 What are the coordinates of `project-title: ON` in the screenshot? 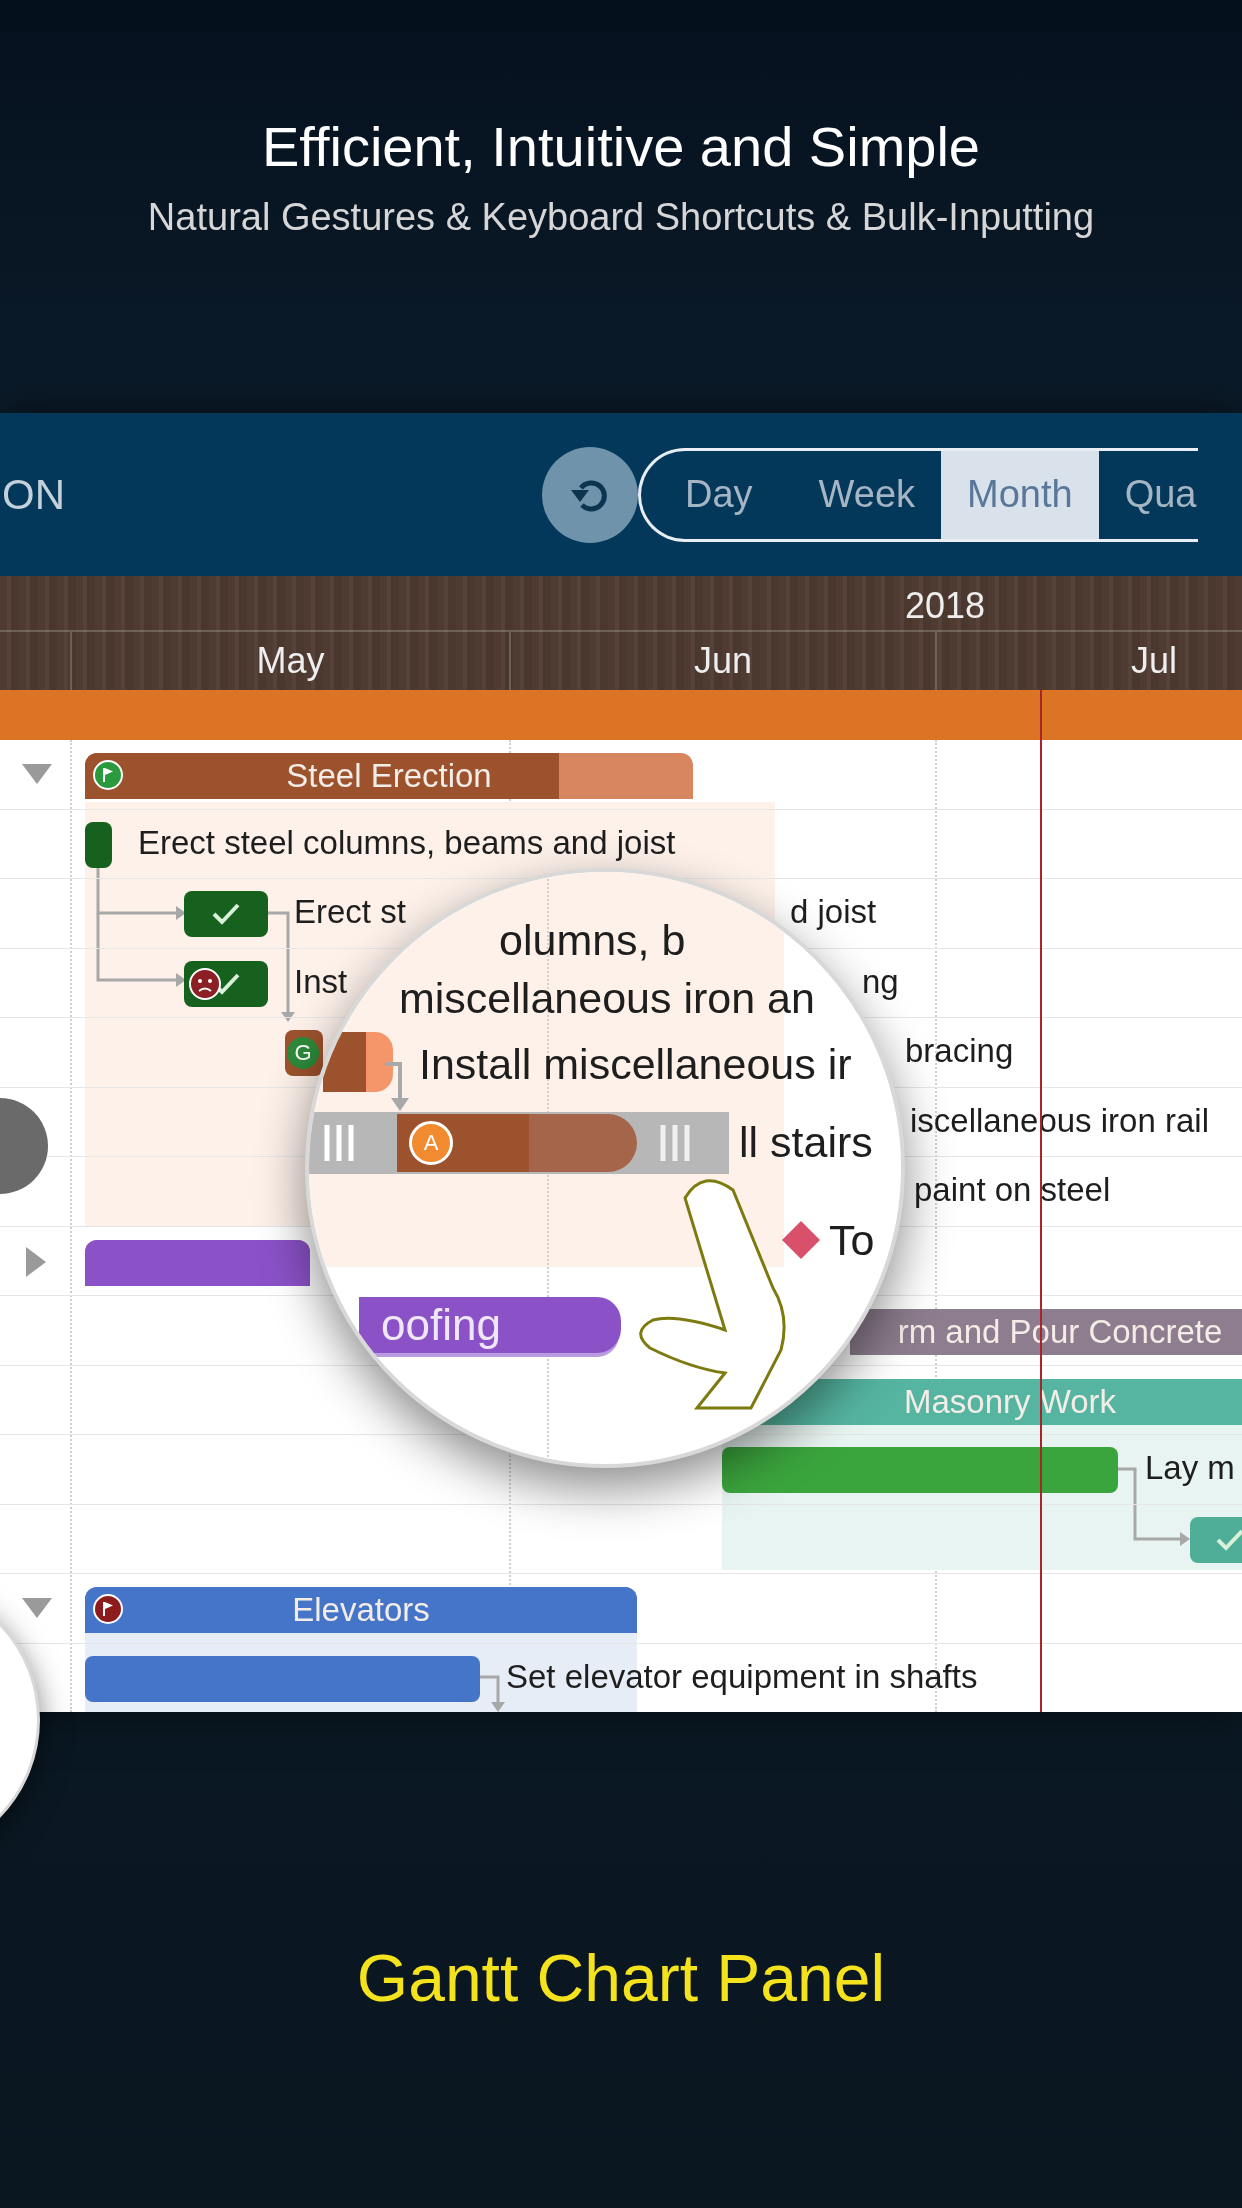 It's located at (34, 494).